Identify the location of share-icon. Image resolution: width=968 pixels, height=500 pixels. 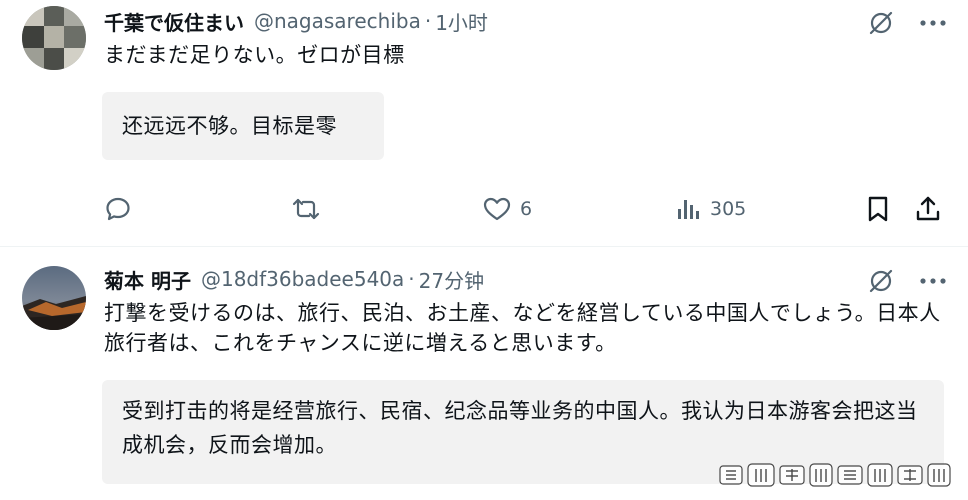
(928, 208).